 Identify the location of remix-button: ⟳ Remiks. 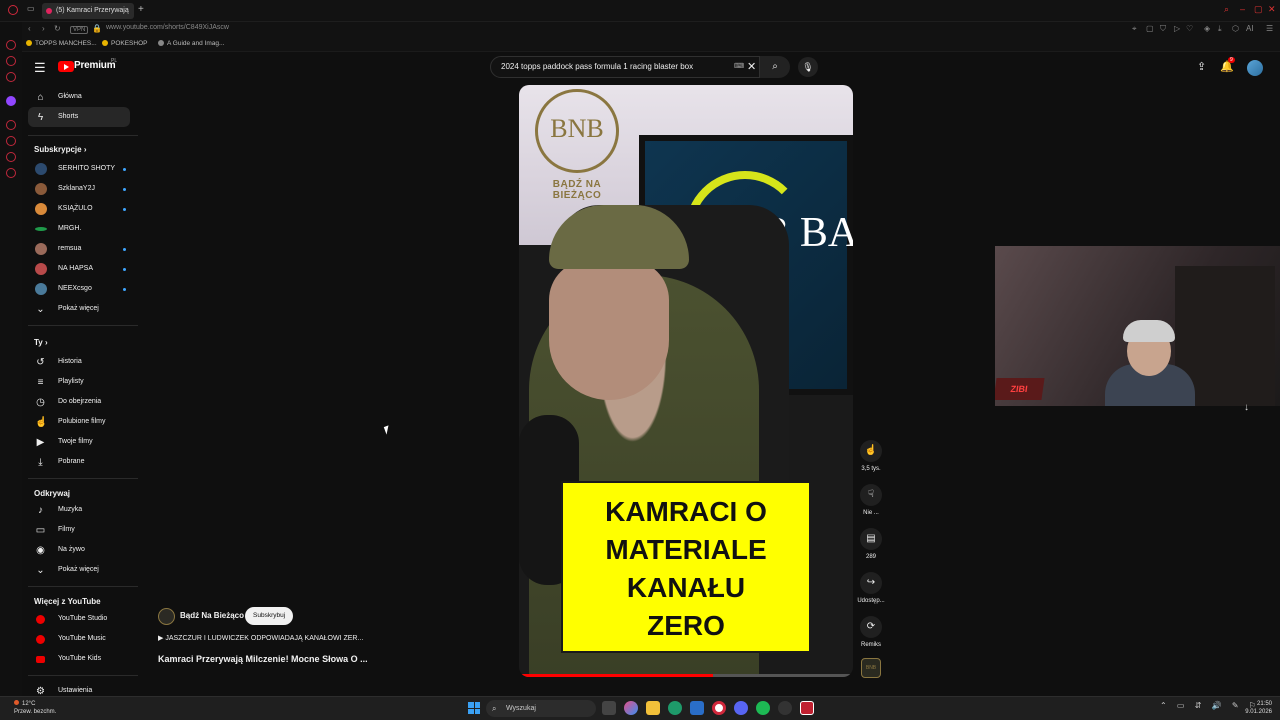
(871, 632).